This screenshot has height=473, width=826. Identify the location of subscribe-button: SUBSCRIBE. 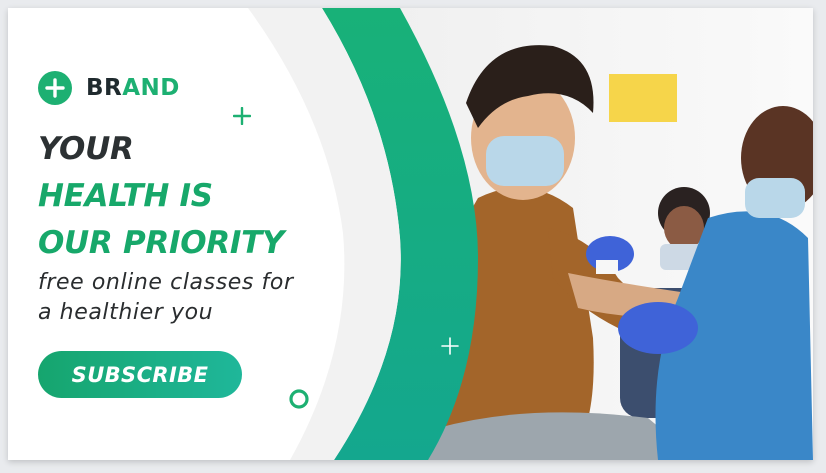
(140, 374).